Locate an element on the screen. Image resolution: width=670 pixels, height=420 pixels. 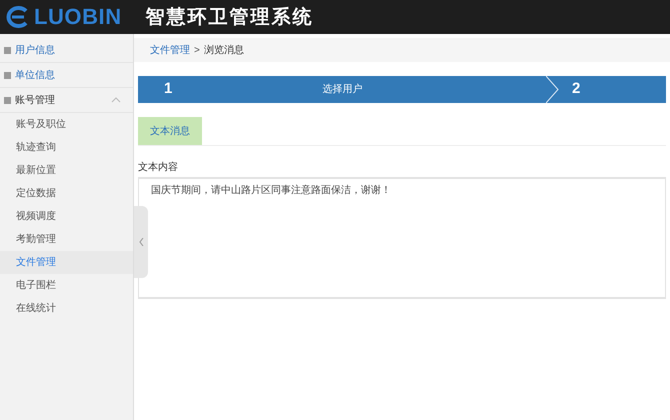
sidebar-subitem: 视频调度 is located at coordinates (66, 216).